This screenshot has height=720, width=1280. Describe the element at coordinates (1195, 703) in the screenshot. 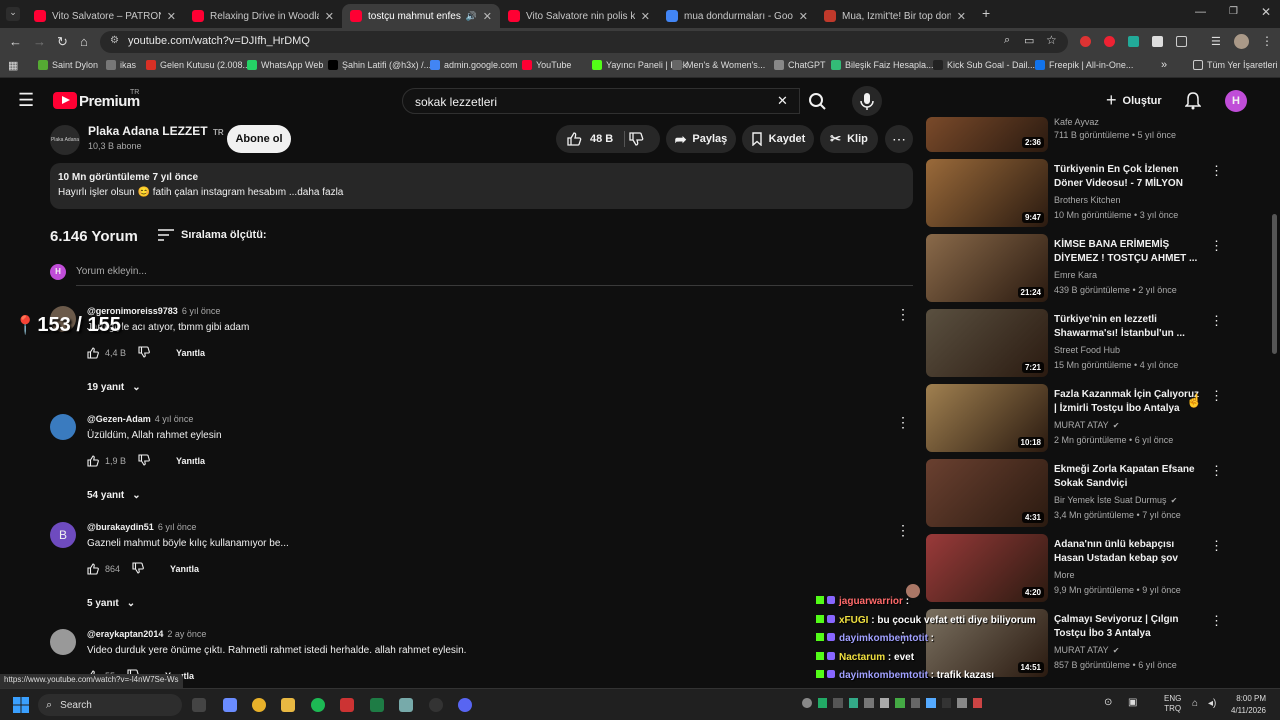

I see `network-icon: ⌂` at that location.